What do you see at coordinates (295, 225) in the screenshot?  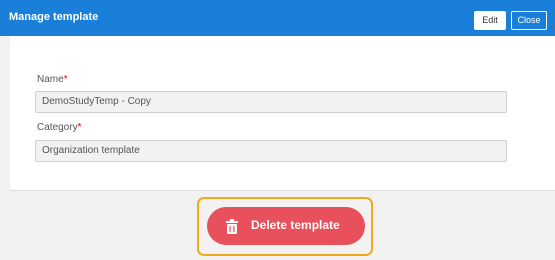 I see `delete-template-label: Delete template` at bounding box center [295, 225].